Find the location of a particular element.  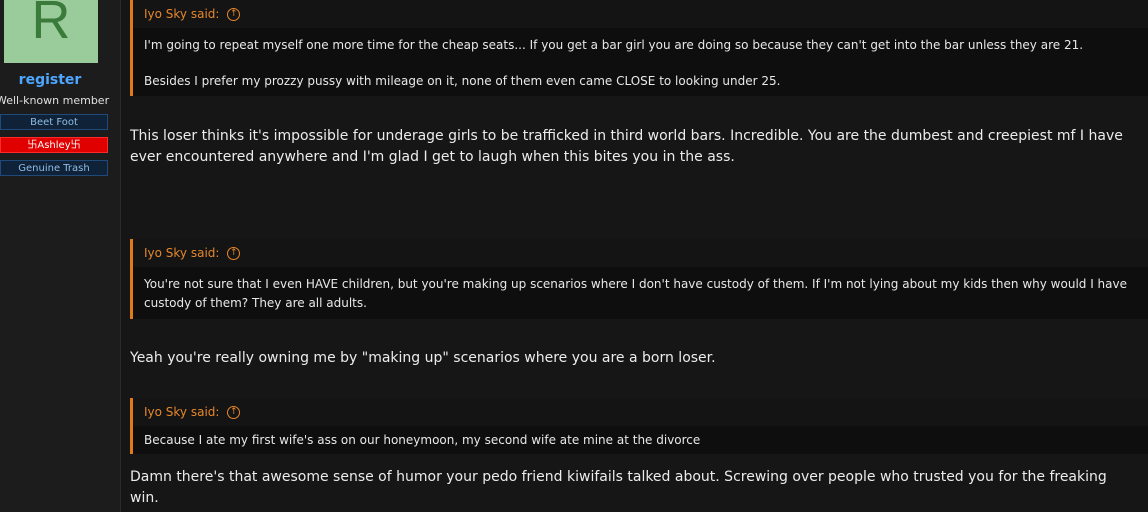

username-link: register is located at coordinates (50, 80).